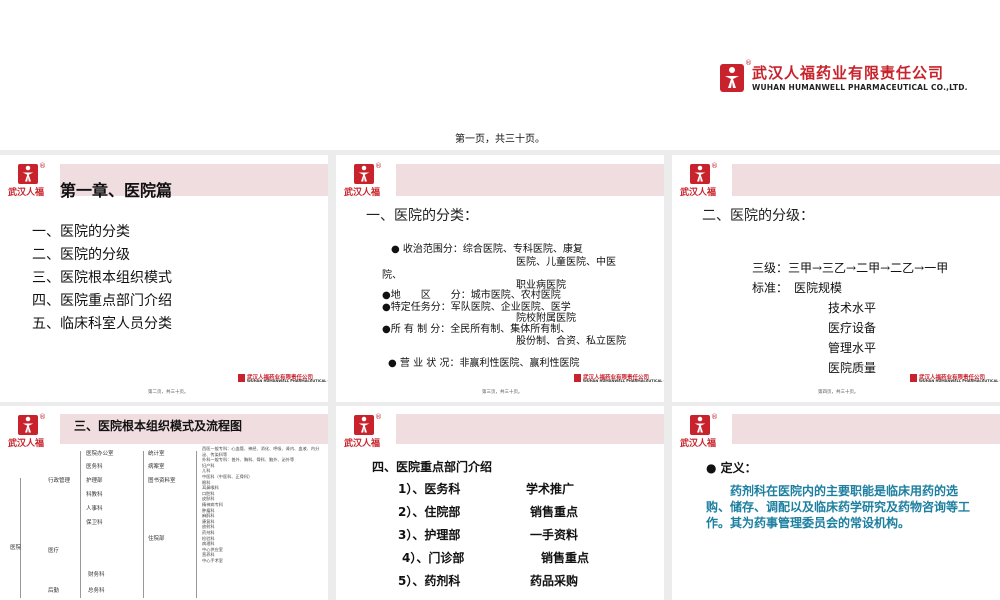  What do you see at coordinates (116, 190) in the screenshot?
I see `slide-title: 第一章、医院篇` at bounding box center [116, 190].